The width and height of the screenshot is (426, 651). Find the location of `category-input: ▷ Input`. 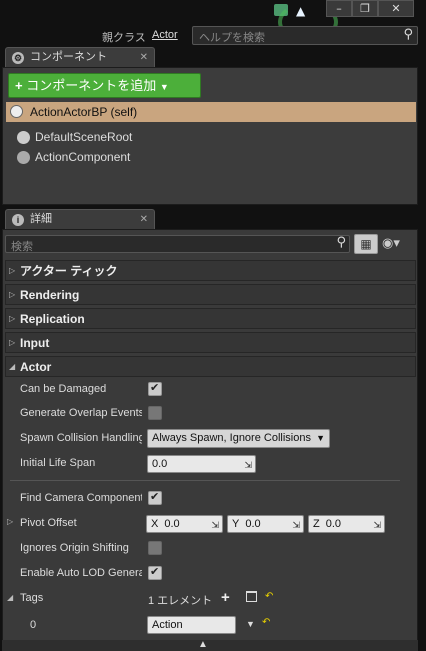

category-input: ▷ Input is located at coordinates (210, 342).